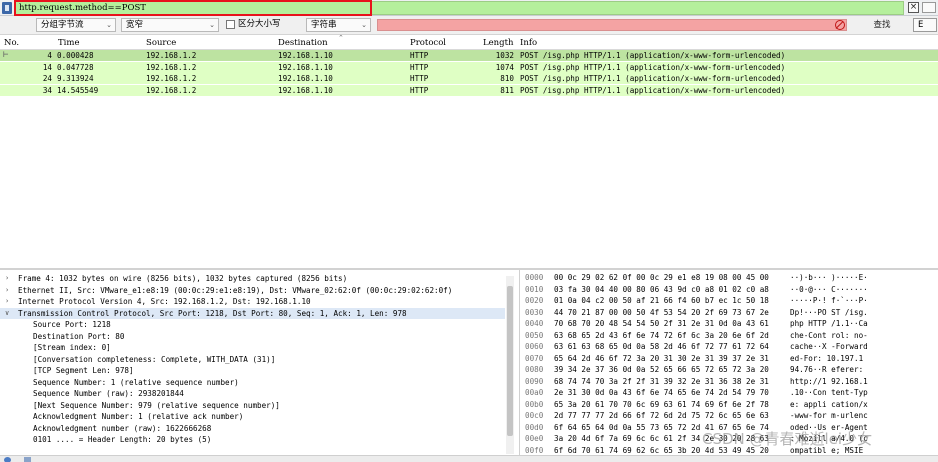 The image size is (938, 462). I want to click on expand-down-icon: ∨, so click(7, 314).